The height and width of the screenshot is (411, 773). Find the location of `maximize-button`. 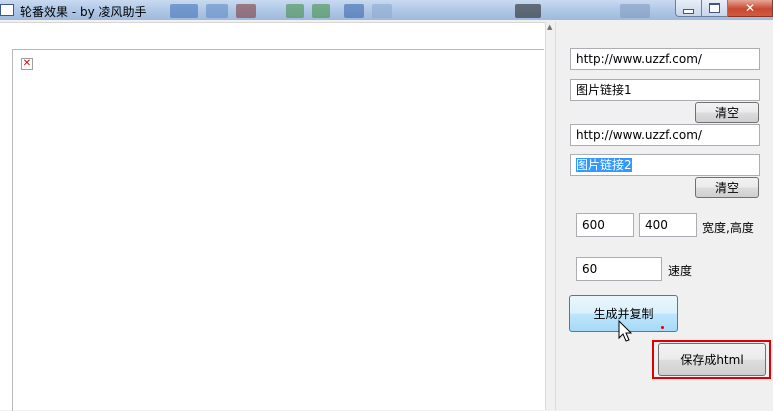

maximize-button is located at coordinates (715, 8).